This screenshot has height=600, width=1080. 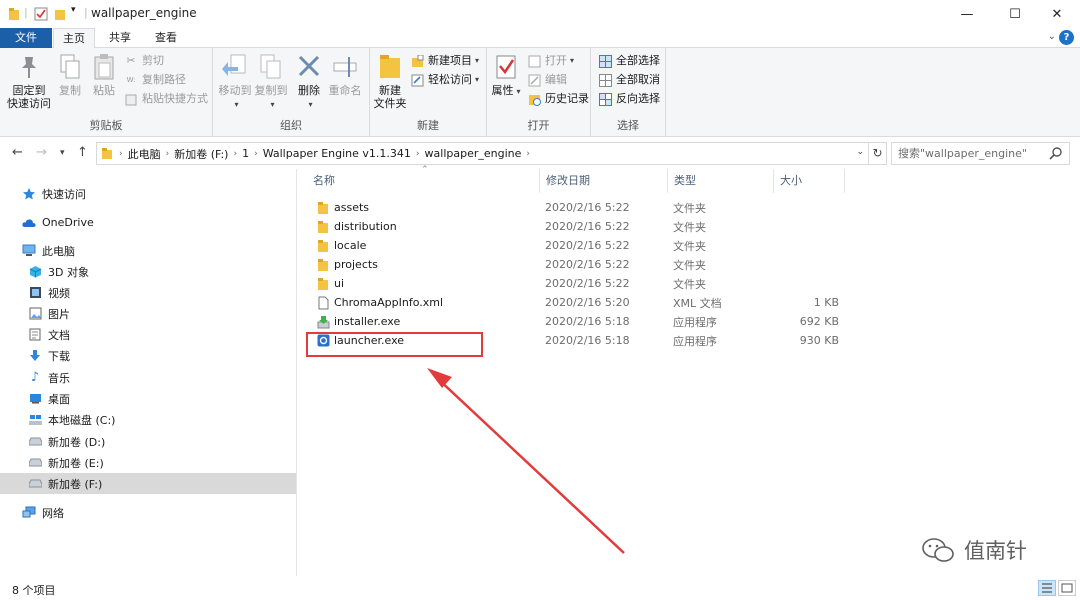 I want to click on tab-share: 共享, so click(x=120, y=38).